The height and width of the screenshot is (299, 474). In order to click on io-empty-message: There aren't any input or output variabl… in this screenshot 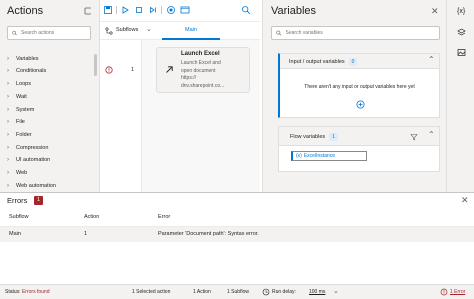, I will do `click(359, 87)`.